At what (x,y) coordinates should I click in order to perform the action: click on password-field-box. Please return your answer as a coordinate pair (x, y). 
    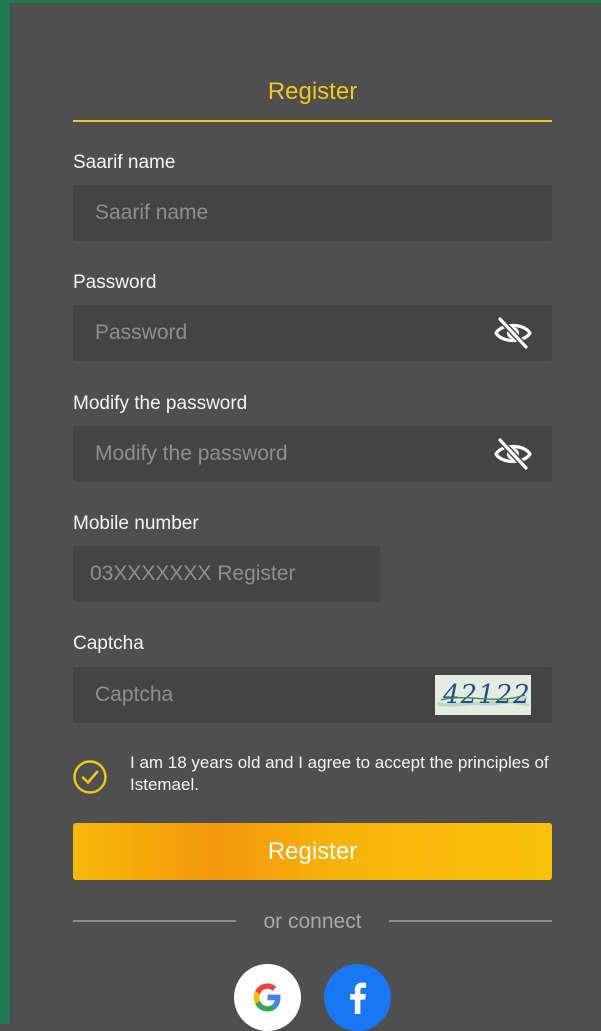
    Looking at the image, I should click on (312, 333).